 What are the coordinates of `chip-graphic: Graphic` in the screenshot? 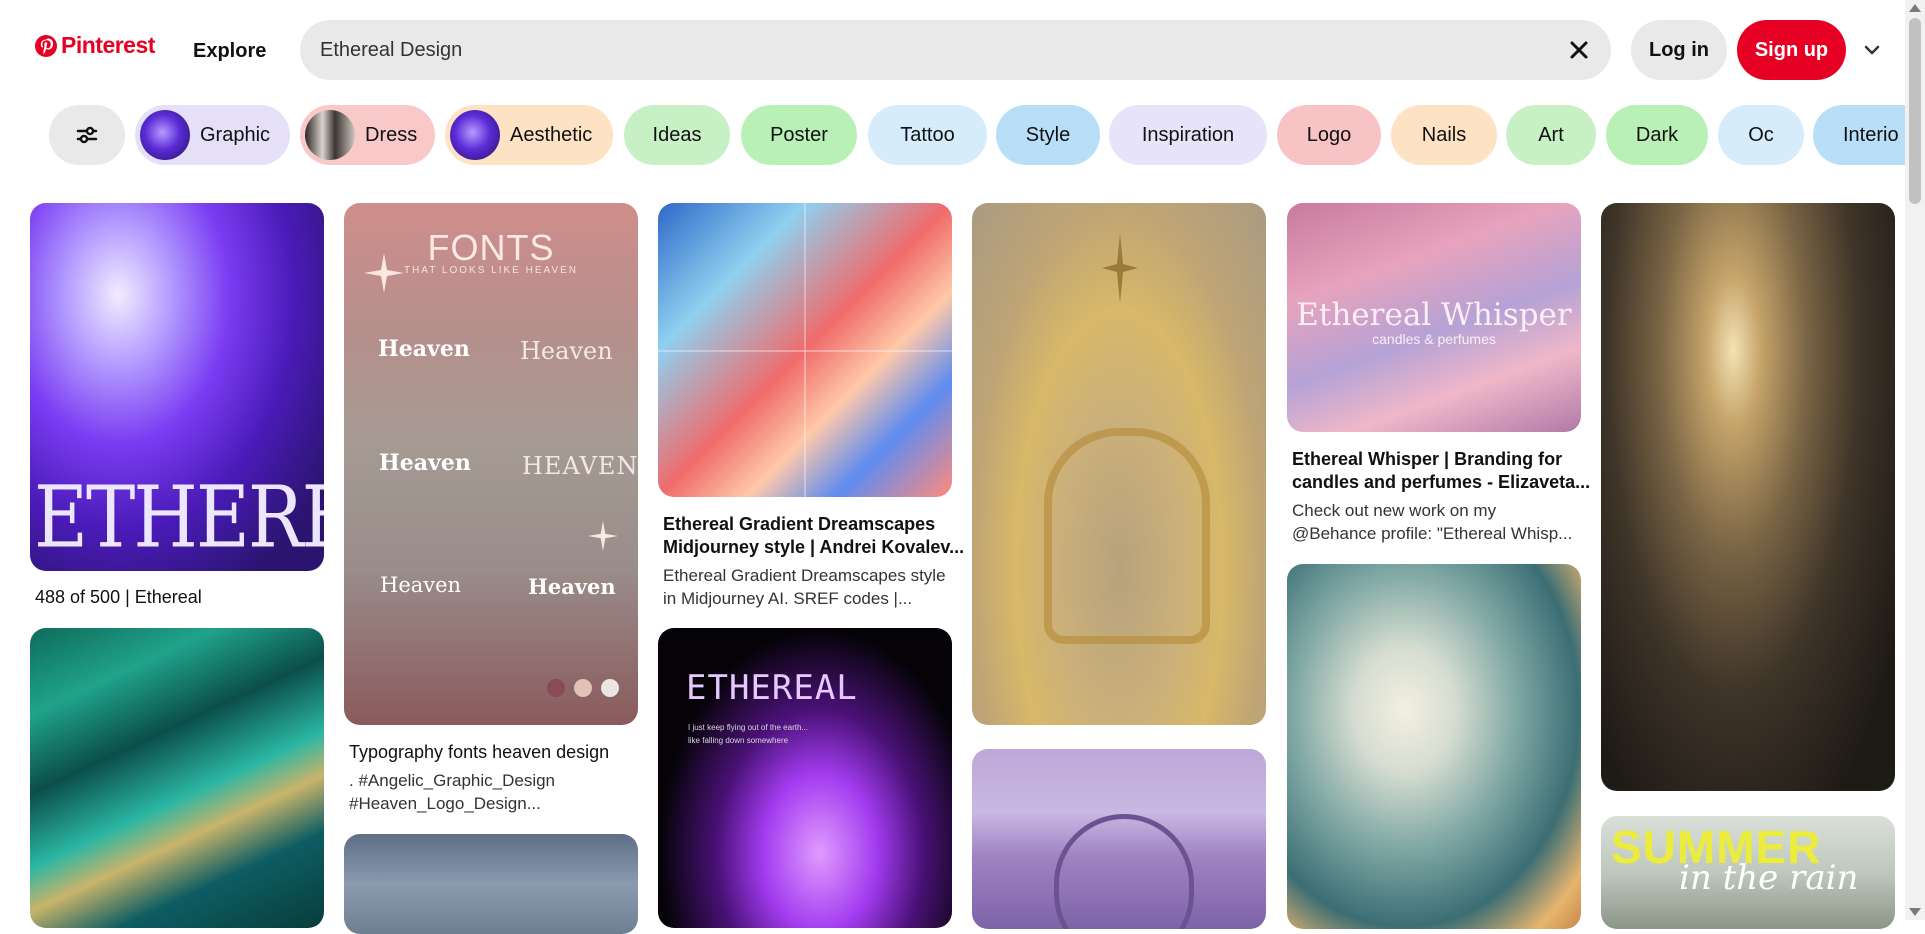 It's located at (212, 135).